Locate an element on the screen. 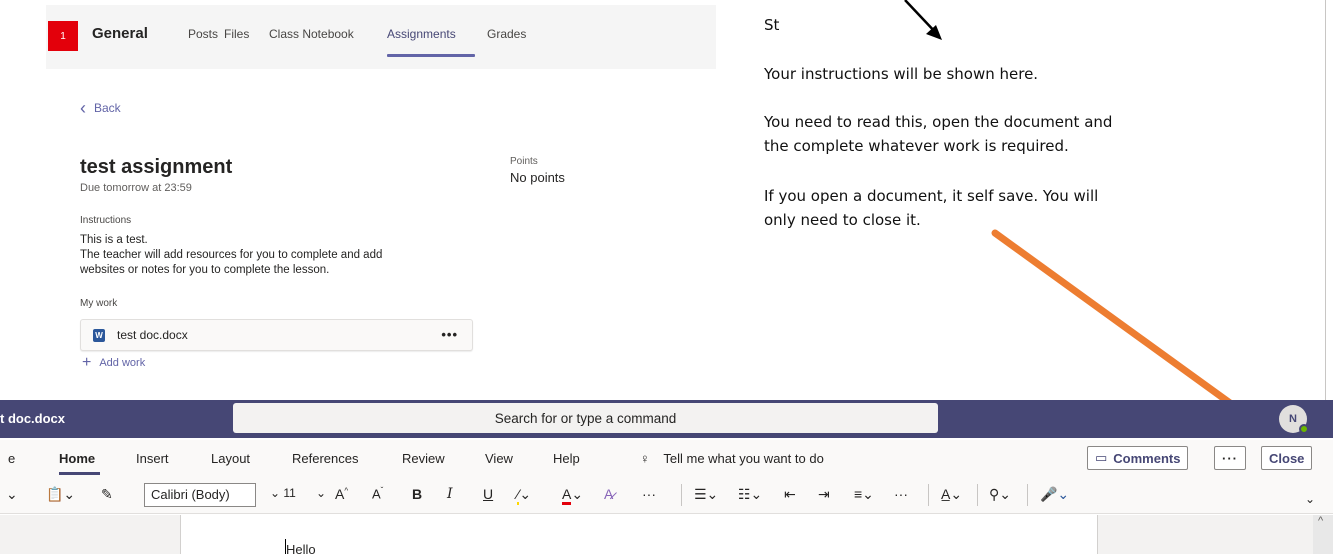  font-size-value: 11 is located at coordinates (289, 493).